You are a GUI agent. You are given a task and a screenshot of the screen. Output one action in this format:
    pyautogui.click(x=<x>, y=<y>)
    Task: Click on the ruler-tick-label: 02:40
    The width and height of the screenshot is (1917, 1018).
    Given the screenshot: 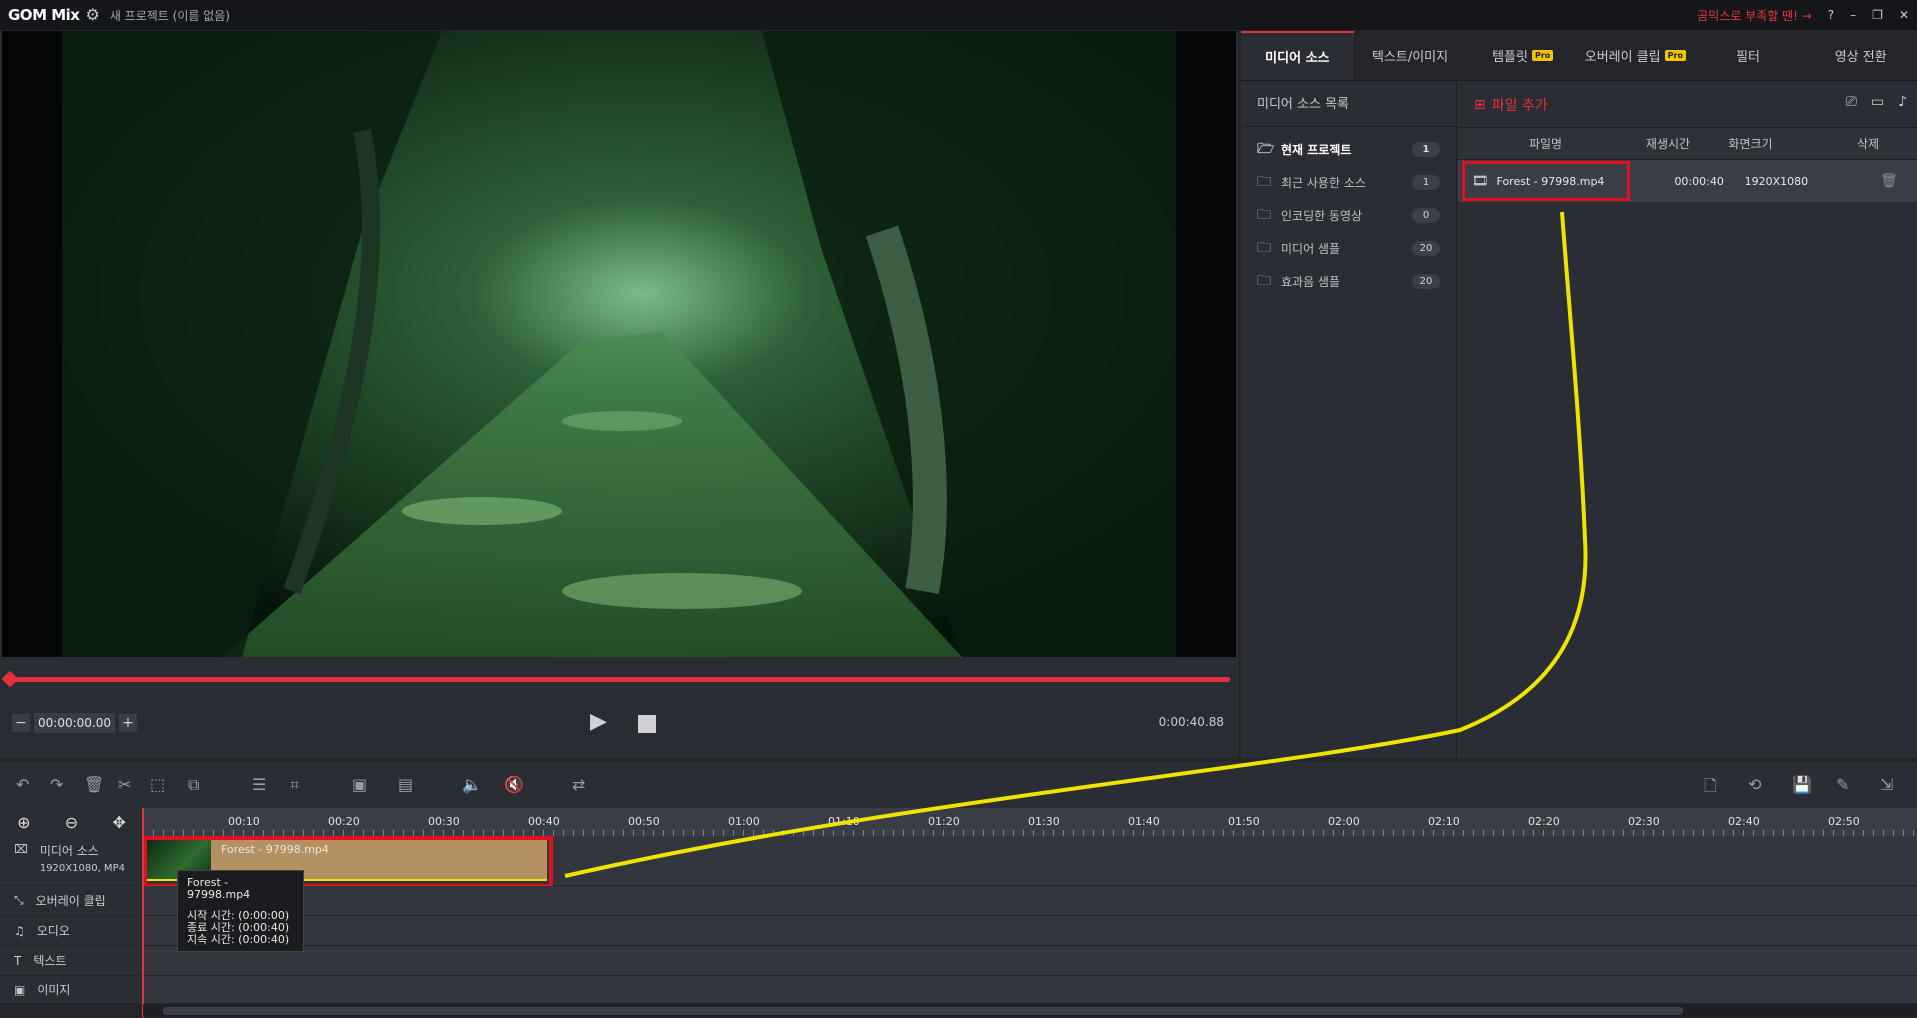 What is the action you would take?
    pyautogui.click(x=1744, y=821)
    